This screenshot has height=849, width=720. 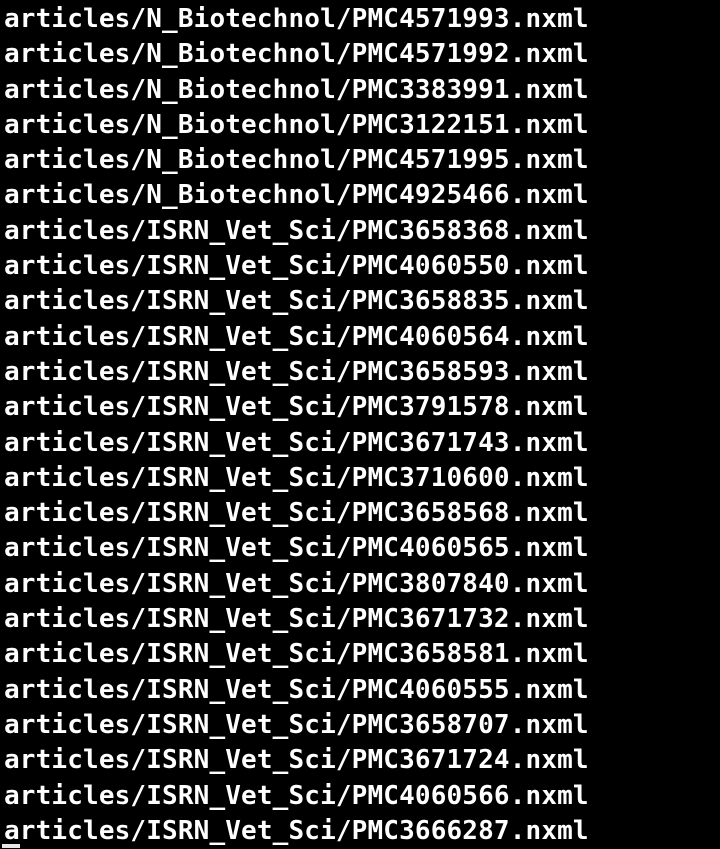 What do you see at coordinates (296, 124) in the screenshot?
I see `output-line: articles/N_Biotechnol/PMC3122151.nxml` at bounding box center [296, 124].